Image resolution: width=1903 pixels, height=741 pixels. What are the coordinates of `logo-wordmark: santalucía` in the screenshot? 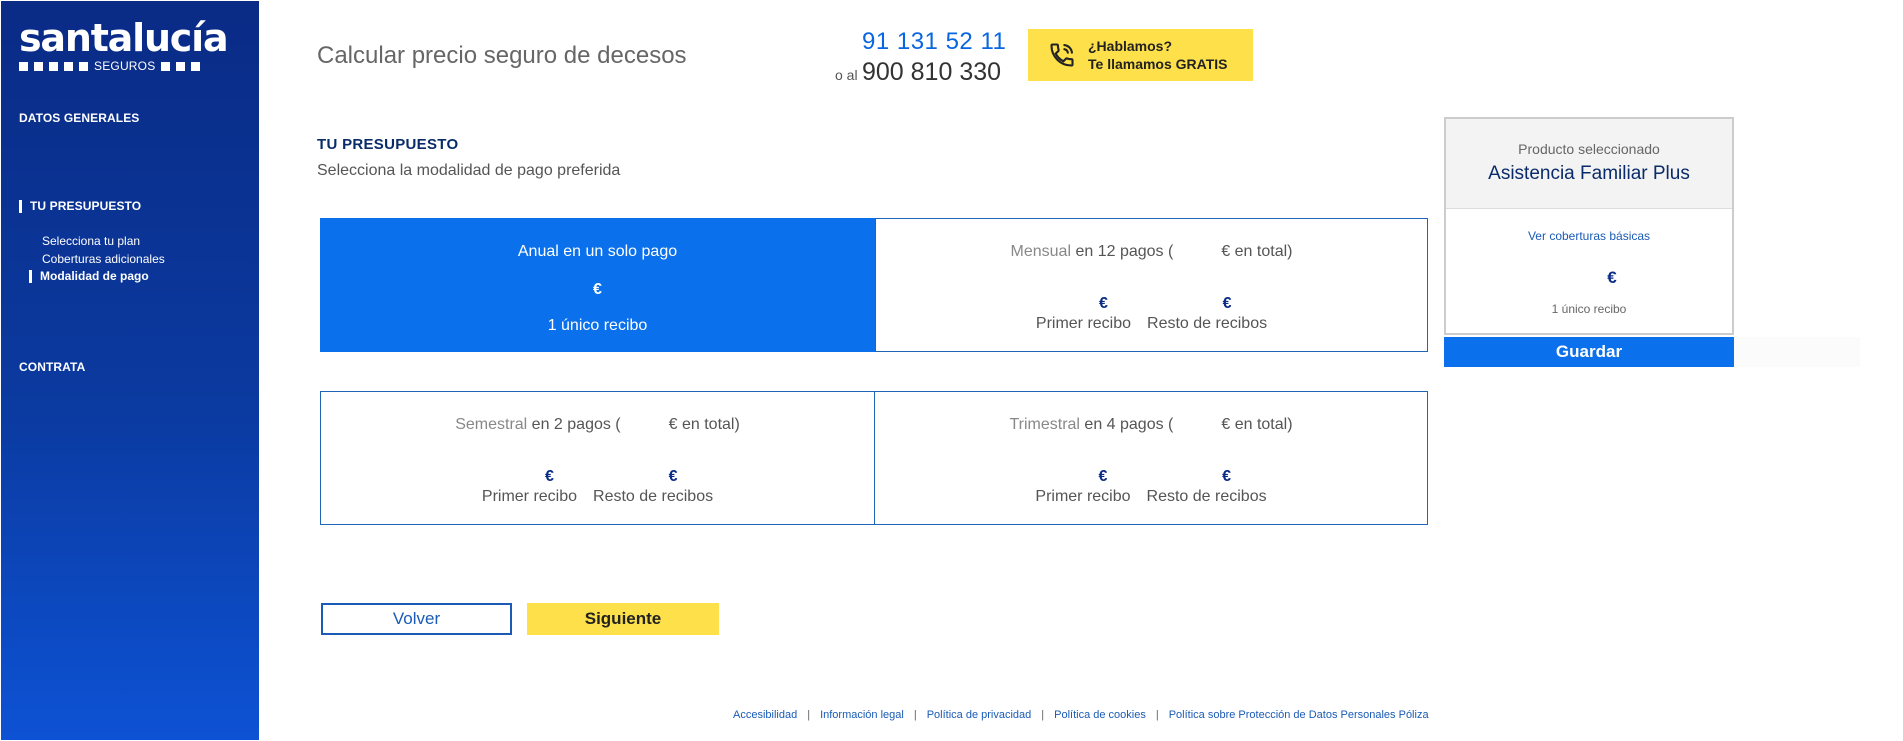 It's located at (124, 38).